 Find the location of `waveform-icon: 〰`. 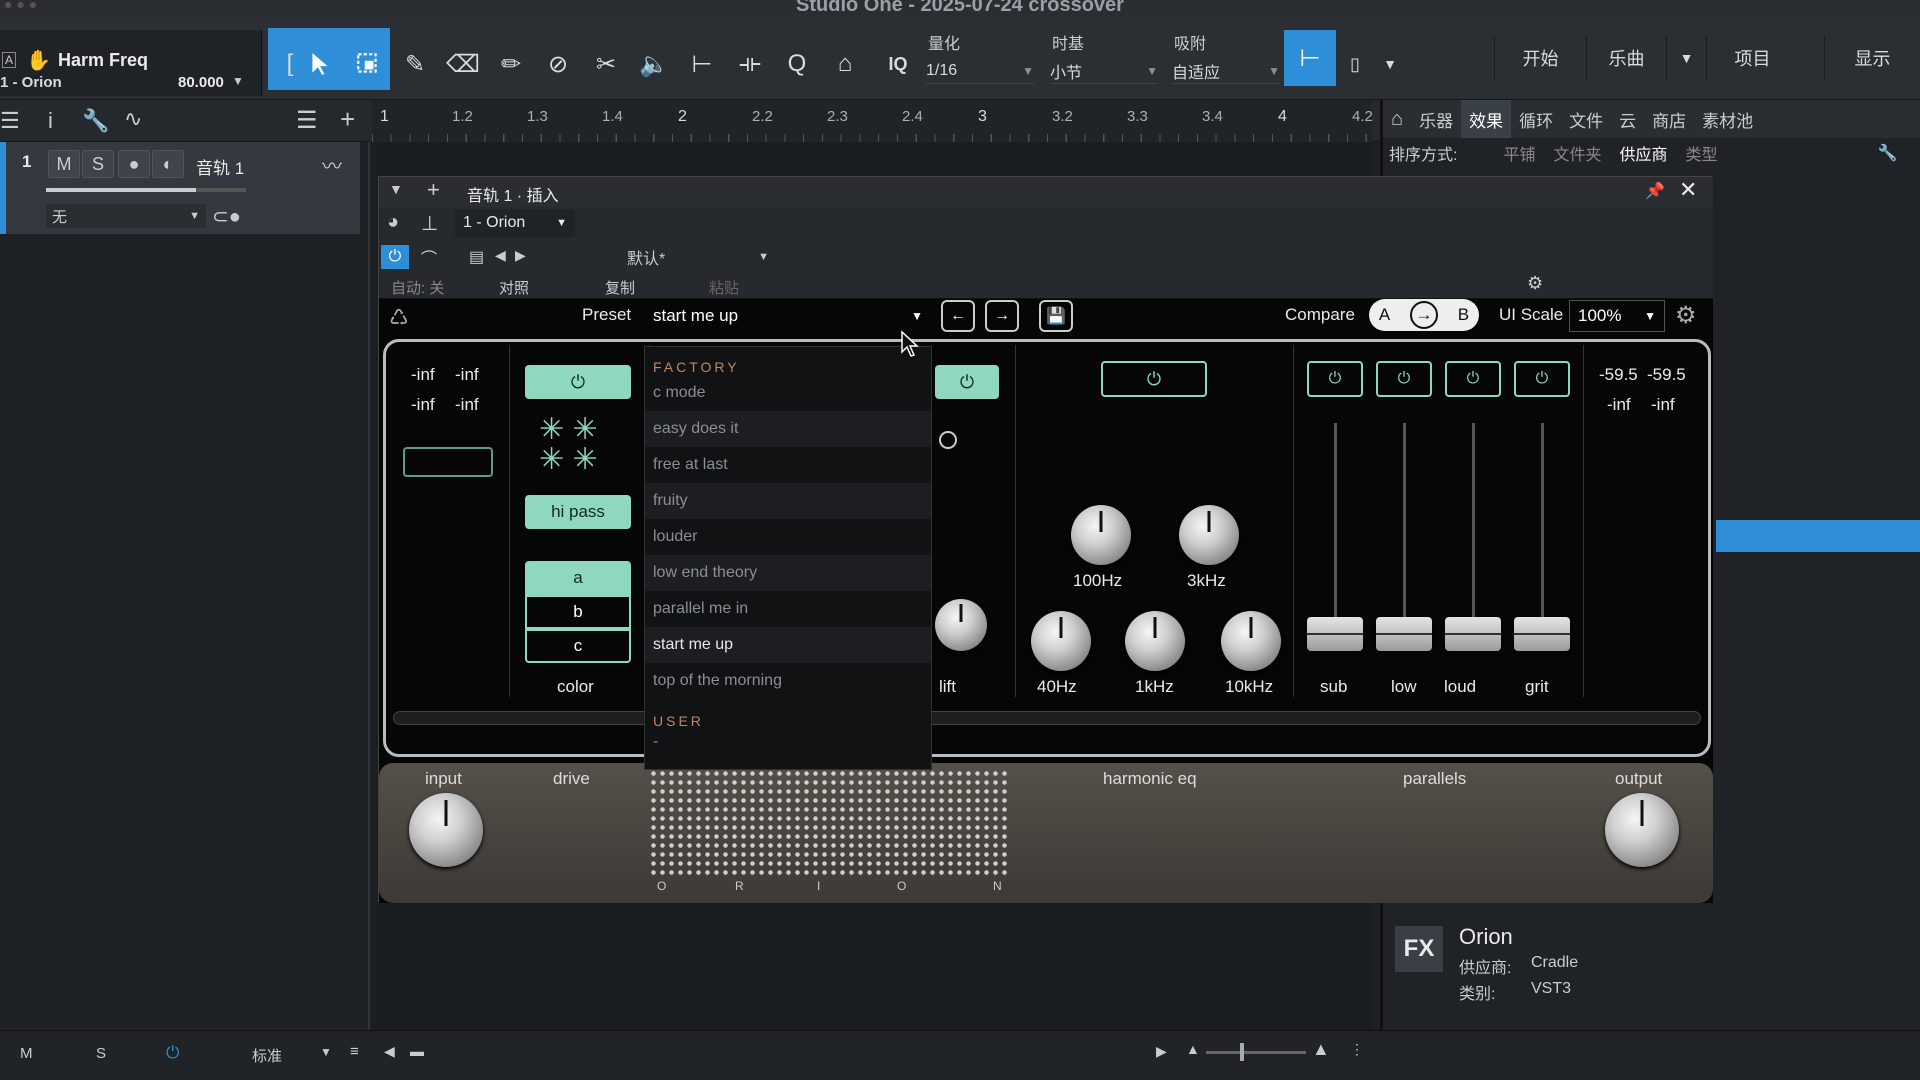

waveform-icon: 〰 is located at coordinates (332, 164).